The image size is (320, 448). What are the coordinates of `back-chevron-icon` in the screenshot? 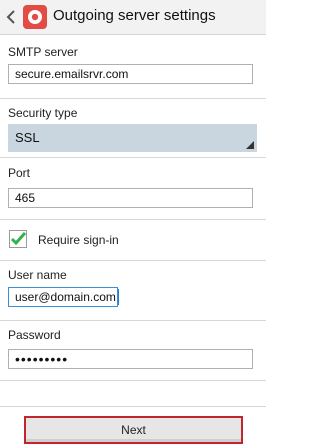 It's located at (11, 17).